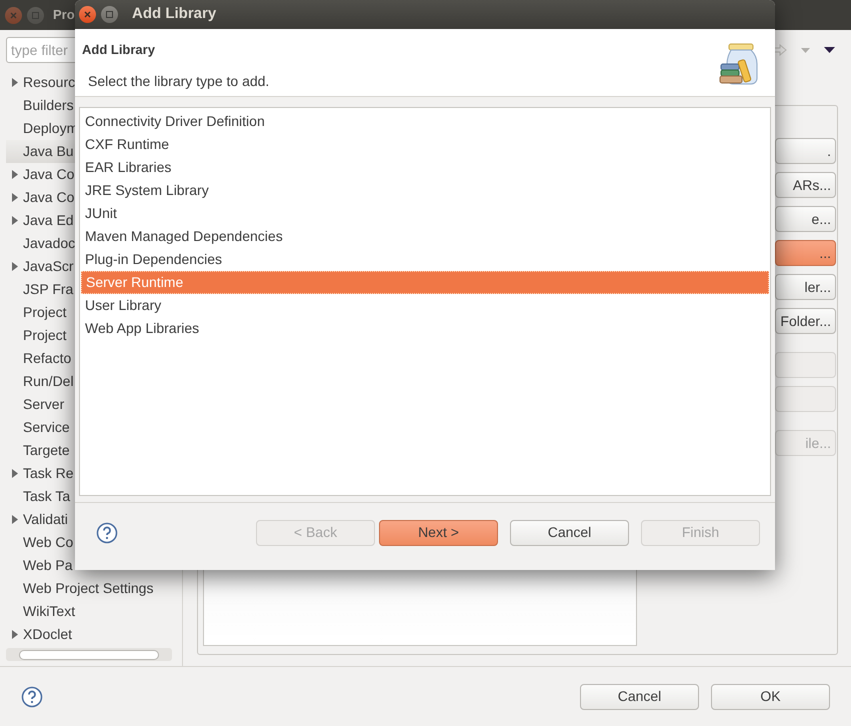  Describe the element at coordinates (64, 15) in the screenshot. I see `window-title: Pro` at that location.